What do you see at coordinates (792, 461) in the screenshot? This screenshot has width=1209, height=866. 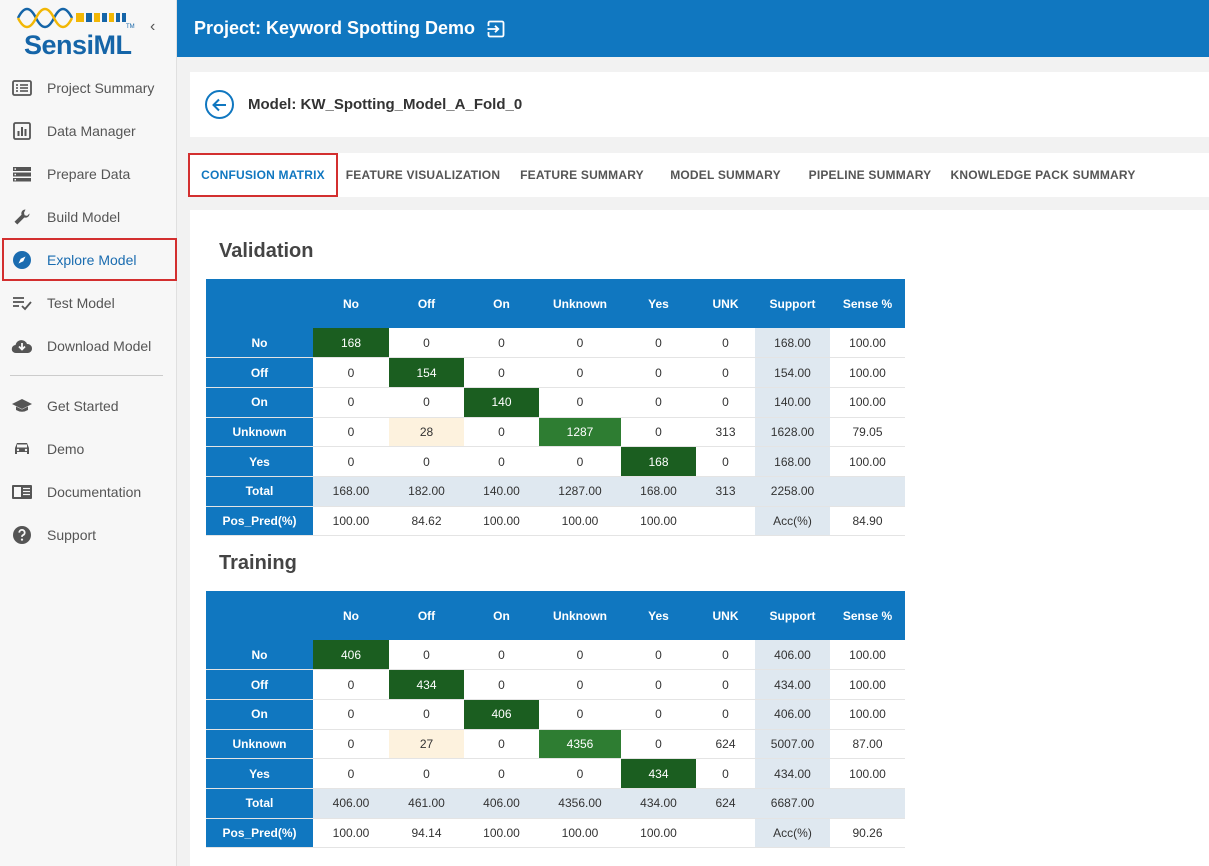 I see `support-cell: 168.00` at bounding box center [792, 461].